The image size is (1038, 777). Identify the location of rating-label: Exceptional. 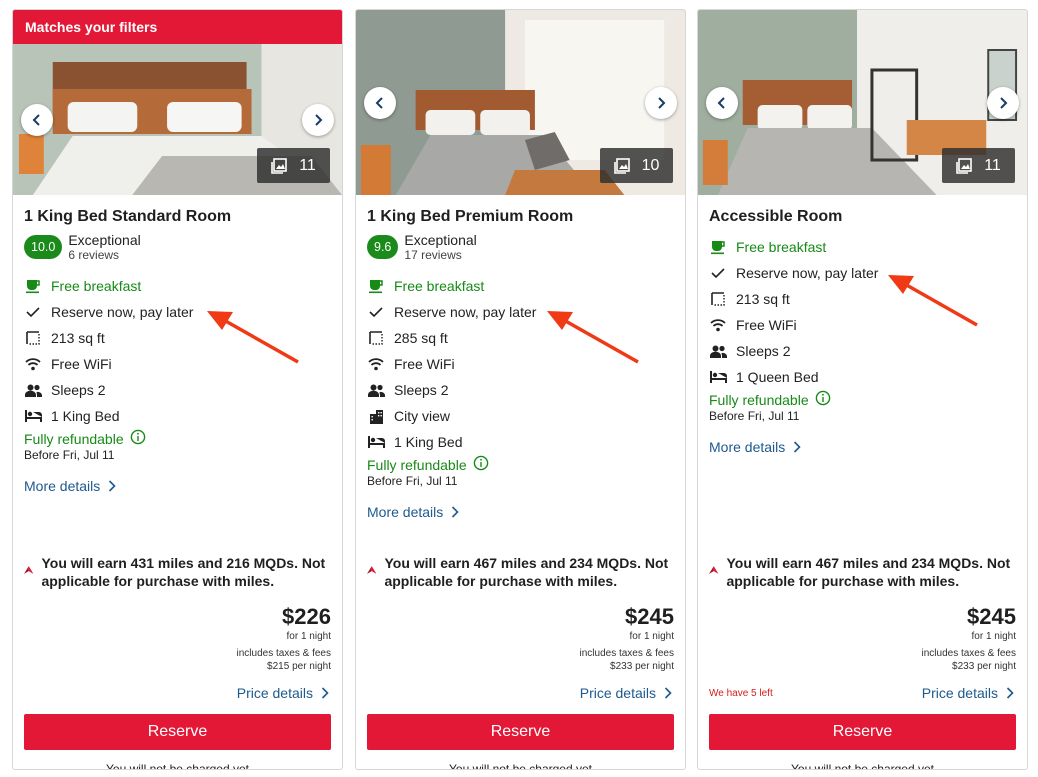
(104, 240).